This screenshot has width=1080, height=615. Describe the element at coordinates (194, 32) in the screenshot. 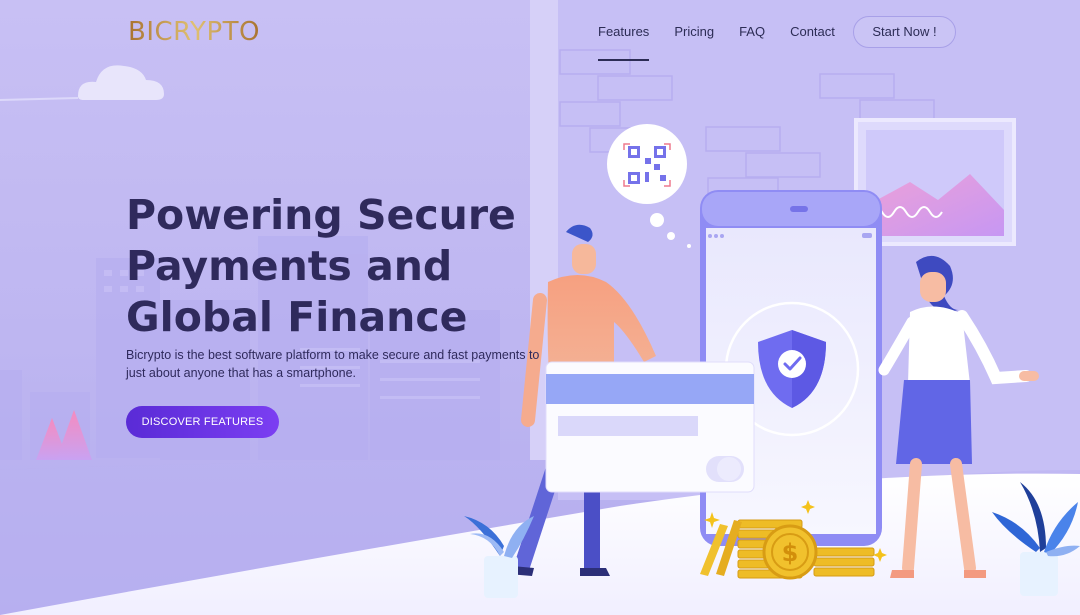

I see `brand-logo: BICRYPTO` at that location.